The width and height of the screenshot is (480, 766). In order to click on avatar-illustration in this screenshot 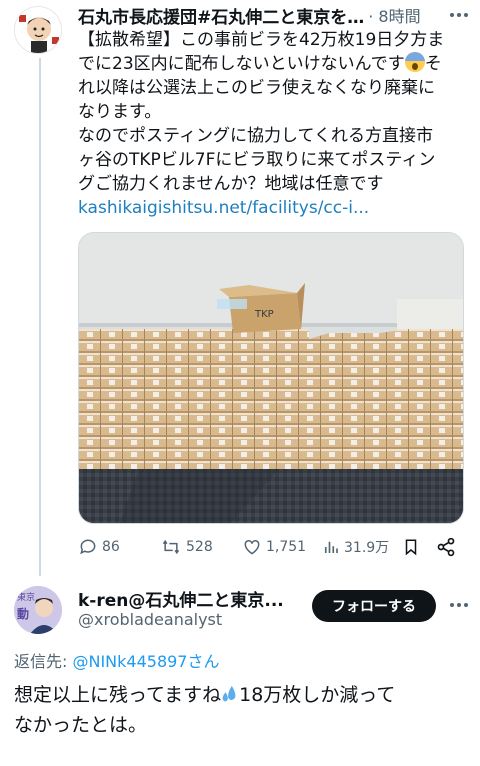, I will do `click(38, 30)`.